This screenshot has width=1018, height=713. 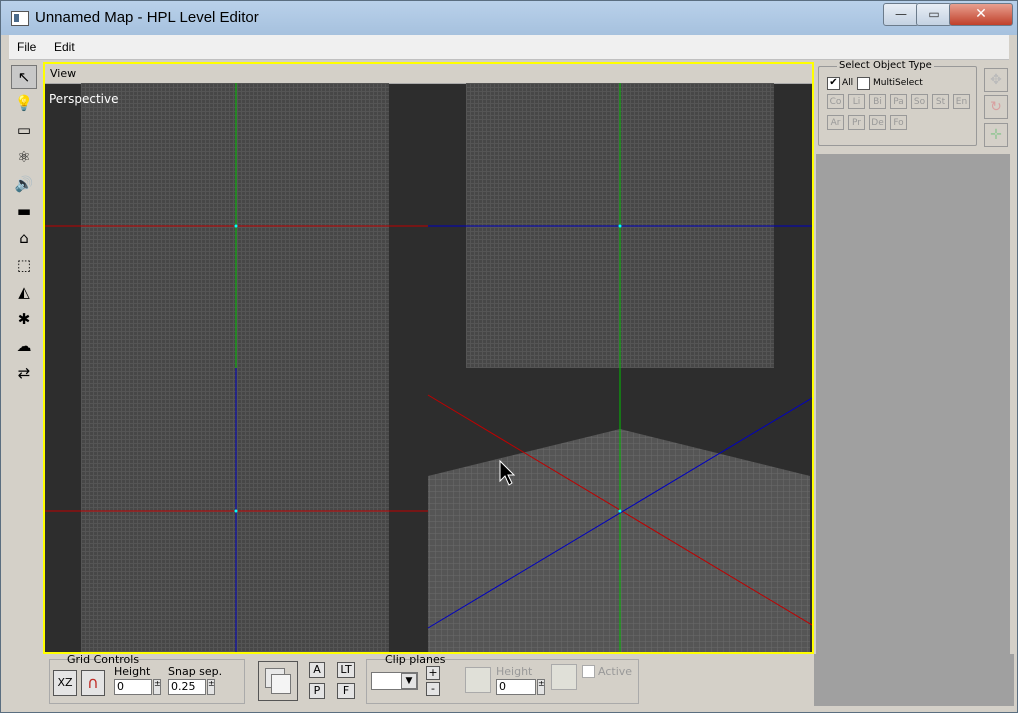 I want to click on grid-height-spinner: ±, so click(x=157, y=687).